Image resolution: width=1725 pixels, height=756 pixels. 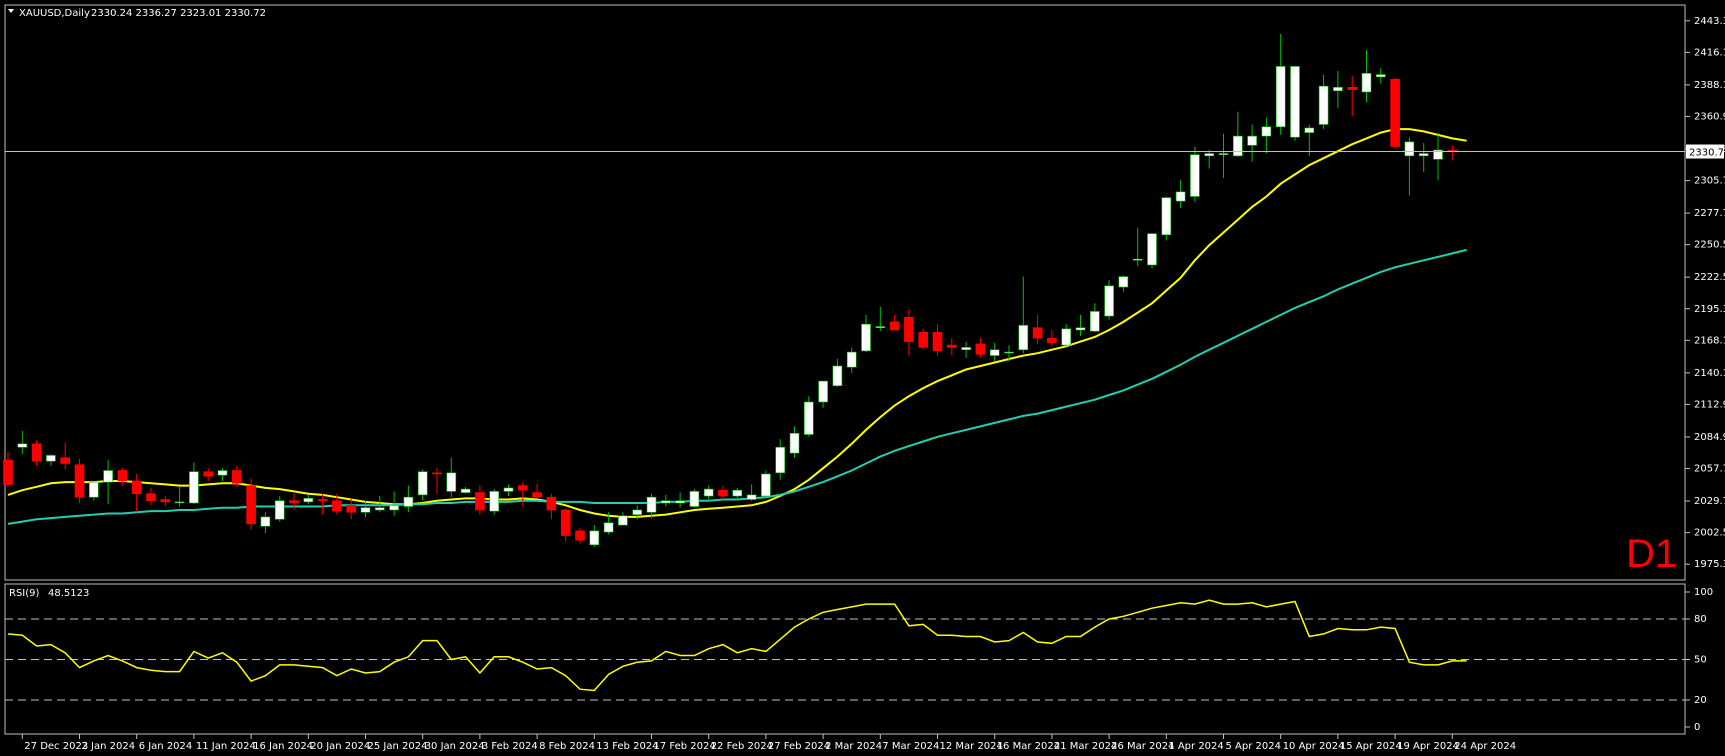 What do you see at coordinates (24, 593) in the screenshot?
I see `rsi-label: RSI(9)` at bounding box center [24, 593].